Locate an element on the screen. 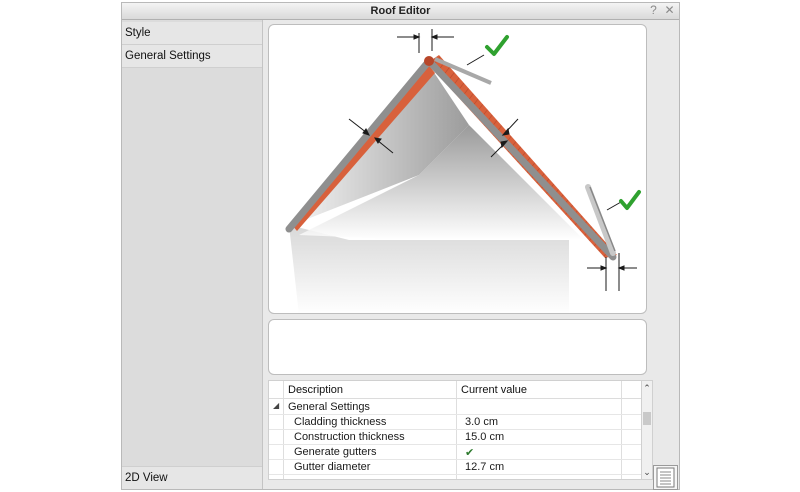  table-row: Construction thickness 15.0 cm is located at coordinates (455, 437).